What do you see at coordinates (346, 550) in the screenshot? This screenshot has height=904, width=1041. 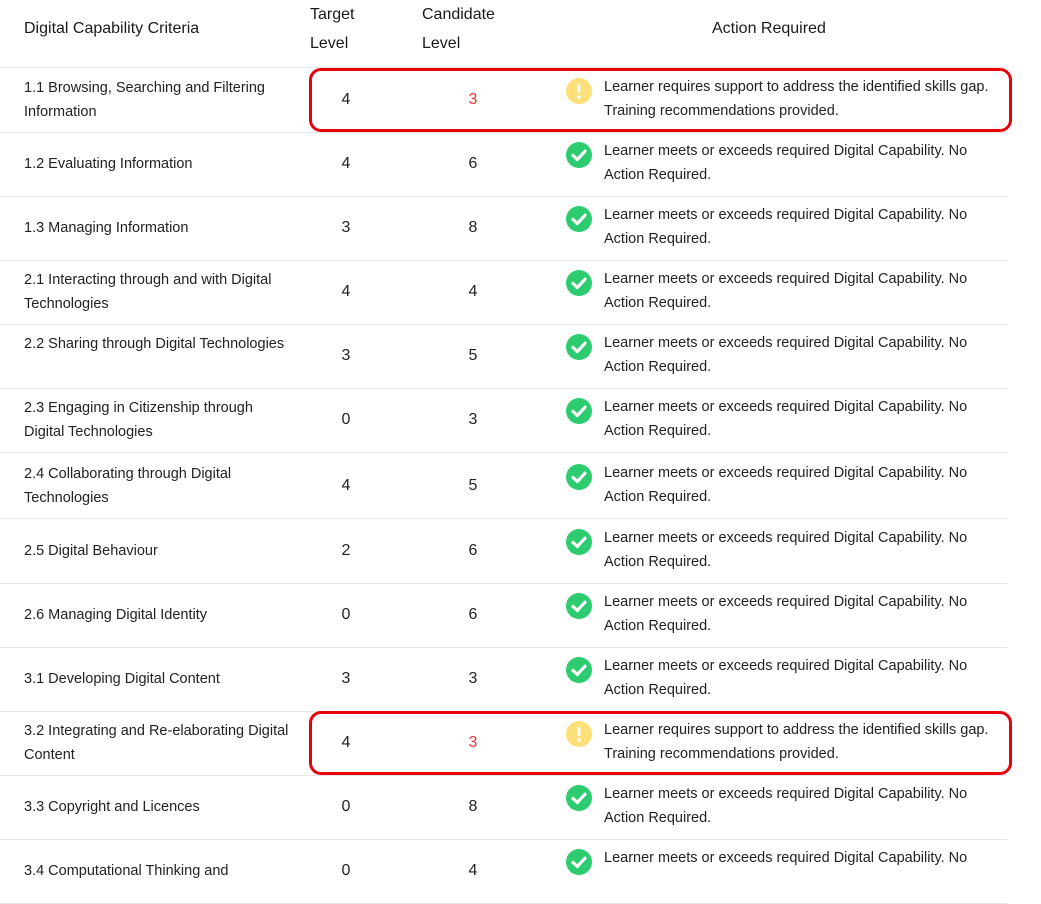 I see `target-level-value: 2` at bounding box center [346, 550].